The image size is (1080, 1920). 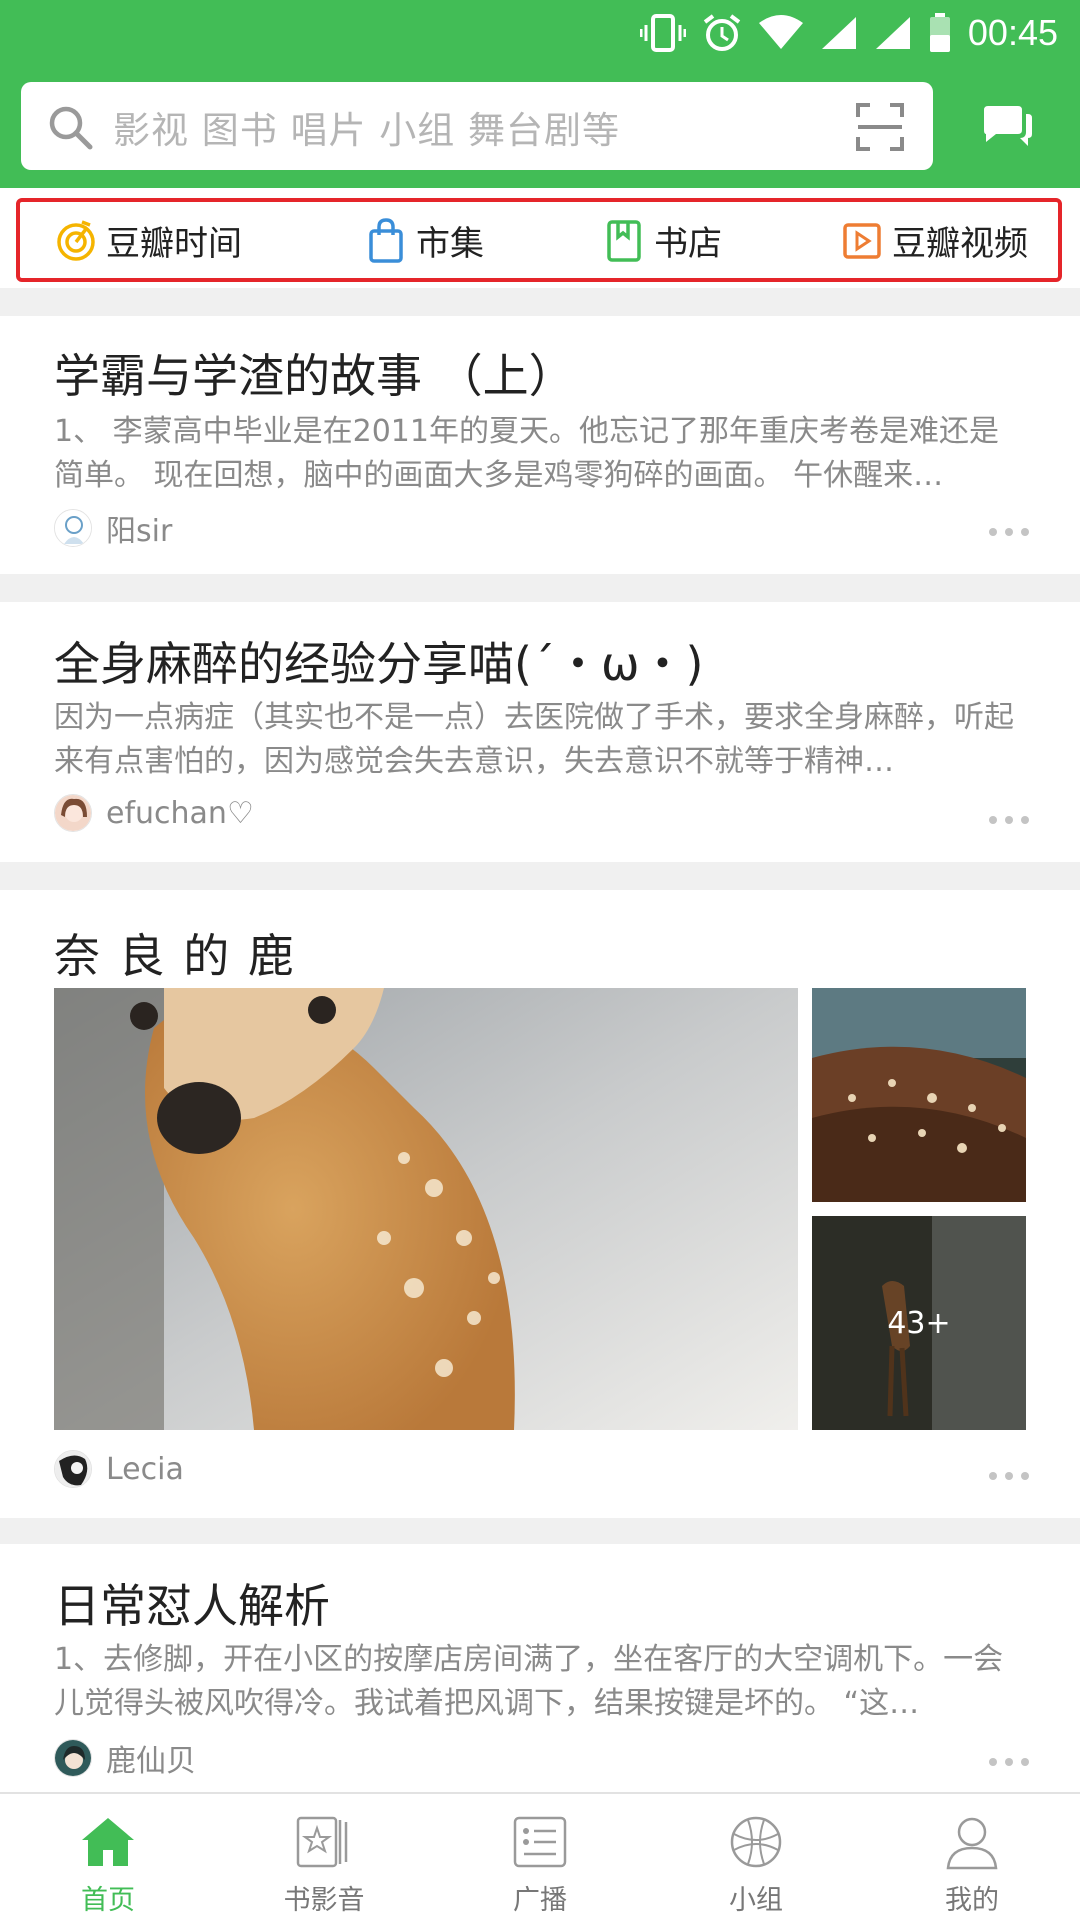 I want to click on status-bar: 00:45, so click(x=540, y=32).